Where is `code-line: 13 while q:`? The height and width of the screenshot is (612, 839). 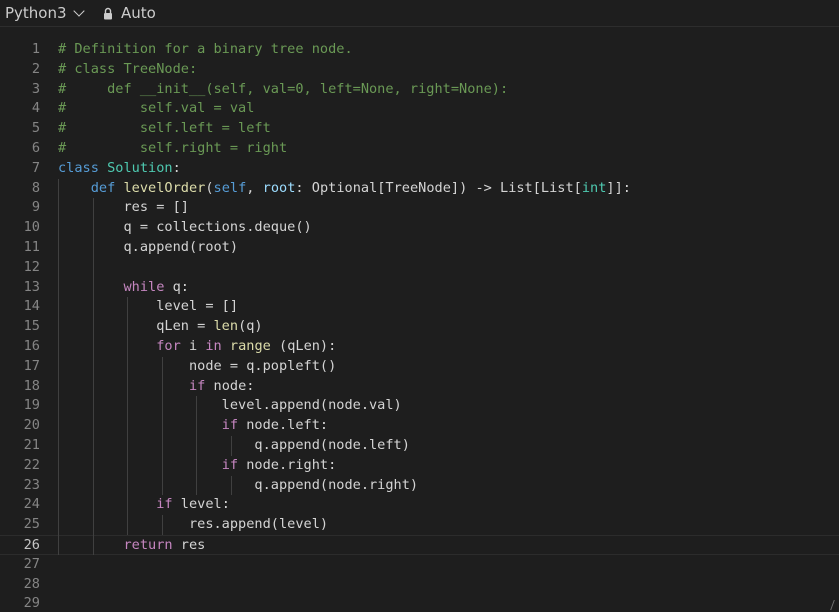
code-line: 13 while q: is located at coordinates (419, 288).